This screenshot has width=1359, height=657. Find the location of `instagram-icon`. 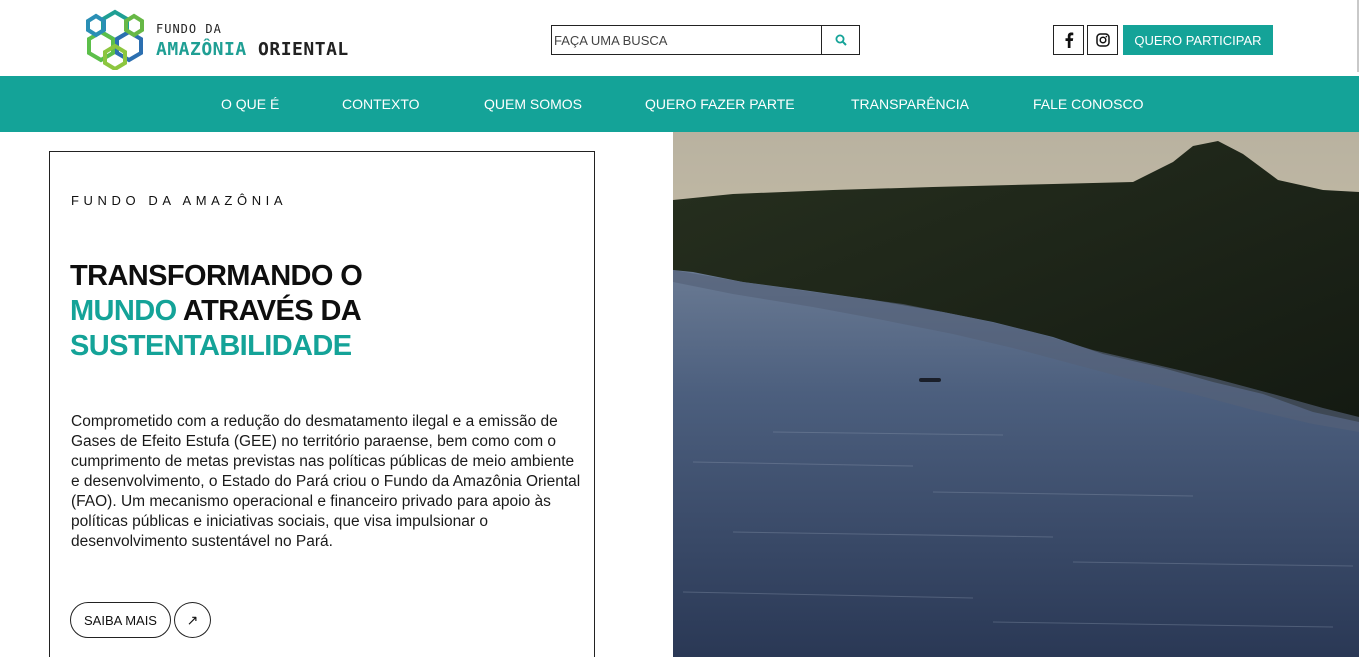

instagram-icon is located at coordinates (1102, 40).